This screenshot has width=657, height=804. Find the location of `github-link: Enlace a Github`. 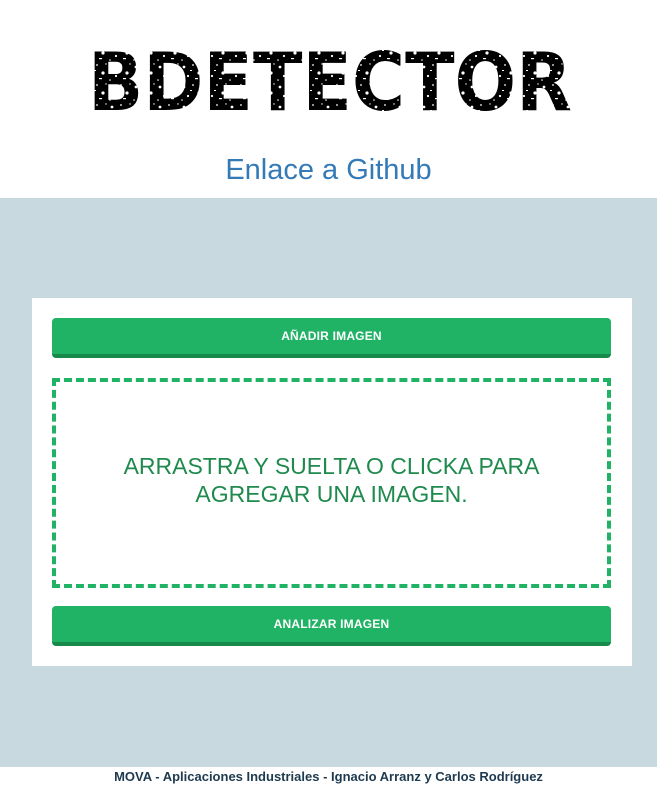

github-link: Enlace a Github is located at coordinates (328, 170).